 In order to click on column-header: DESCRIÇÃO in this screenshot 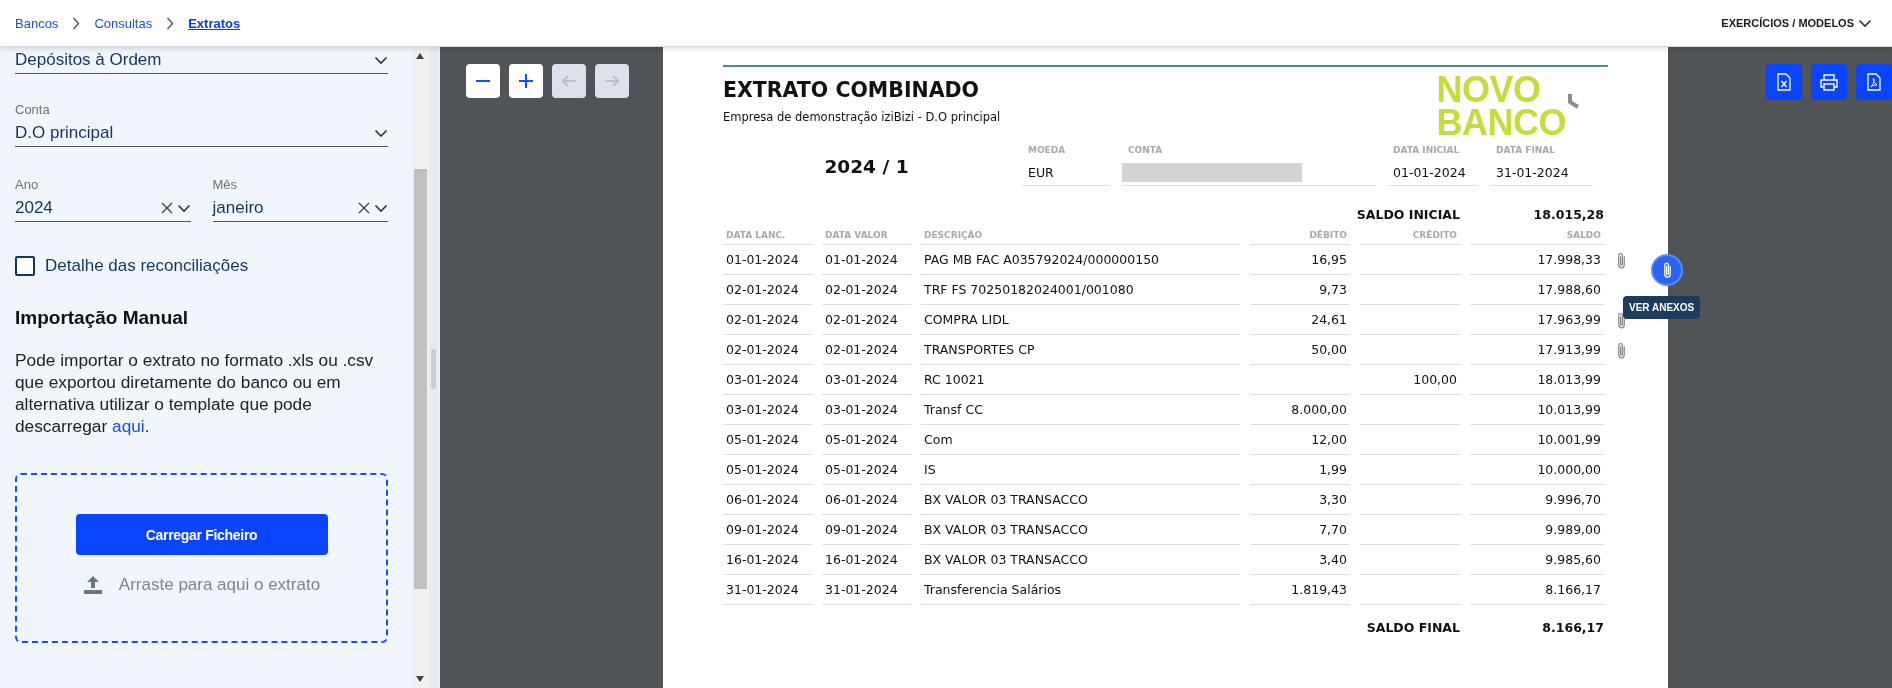, I will do `click(1080, 233)`.